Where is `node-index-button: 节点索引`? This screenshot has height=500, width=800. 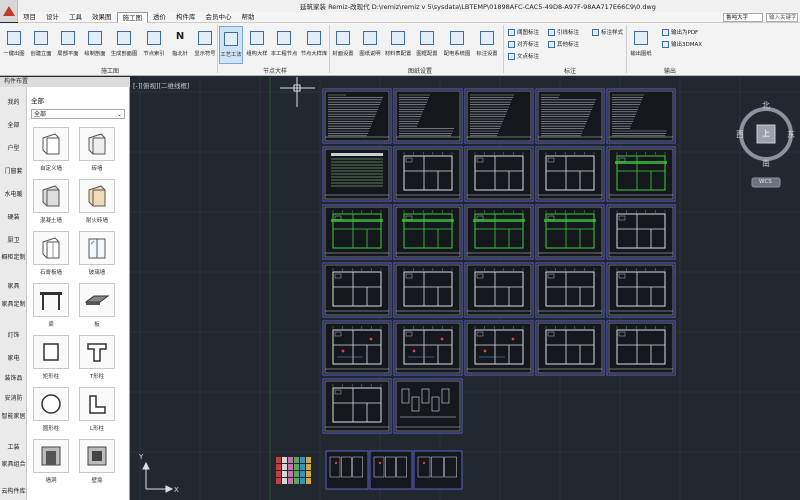 node-index-button: 节点索引 is located at coordinates (154, 45).